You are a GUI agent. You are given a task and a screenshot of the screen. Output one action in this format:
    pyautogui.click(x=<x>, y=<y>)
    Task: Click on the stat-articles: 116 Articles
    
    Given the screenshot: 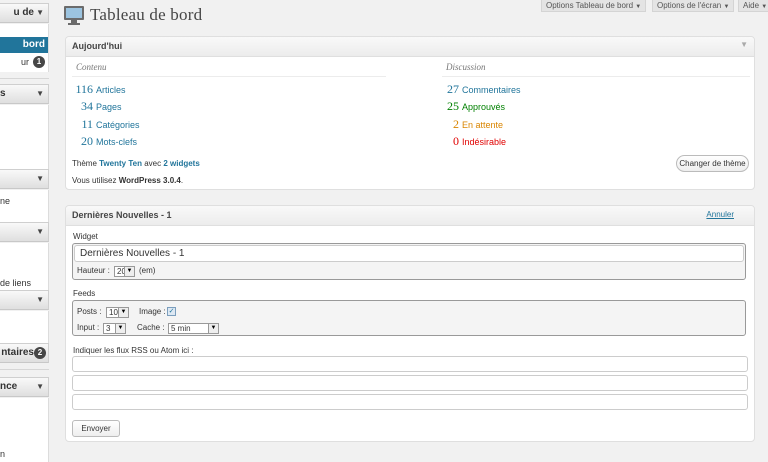 What is the action you would take?
    pyautogui.click(x=100, y=89)
    